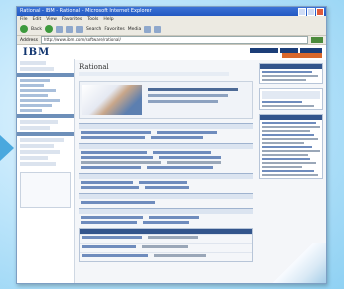 The height and width of the screenshot is (289, 344). What do you see at coordinates (264, 50) in the screenshot?
I see `header-search-field` at bounding box center [264, 50].